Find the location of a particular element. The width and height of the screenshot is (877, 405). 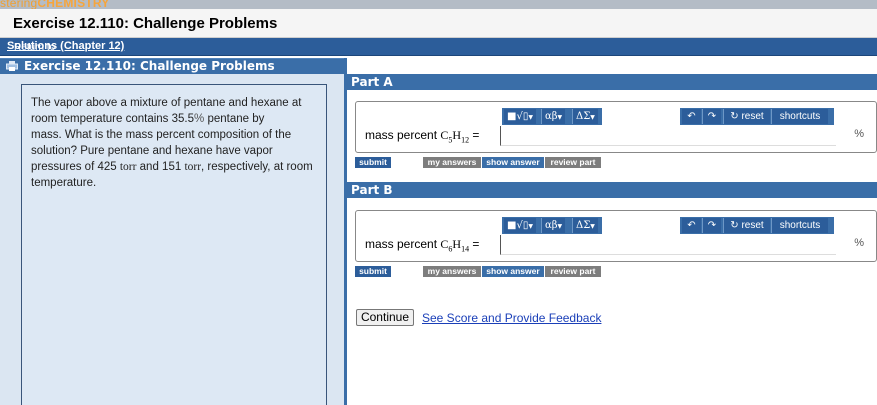

part-b-unit: % is located at coordinates (859, 243).